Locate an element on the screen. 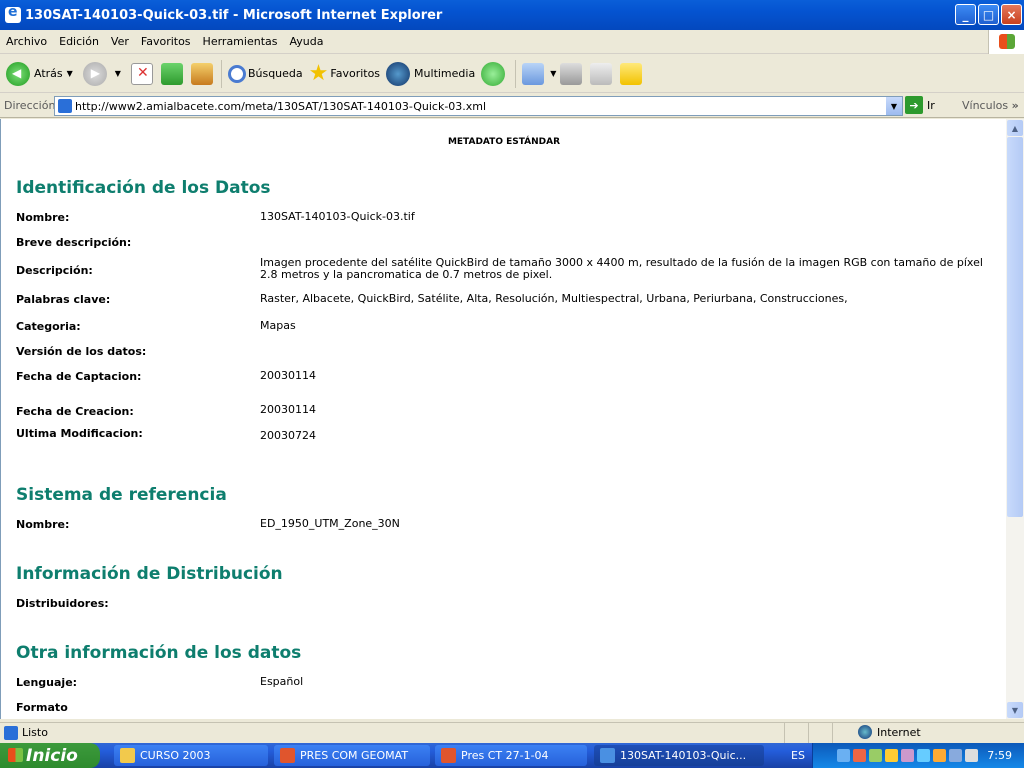  field-value-ultima-modificacion: 20030724 is located at coordinates (288, 435).